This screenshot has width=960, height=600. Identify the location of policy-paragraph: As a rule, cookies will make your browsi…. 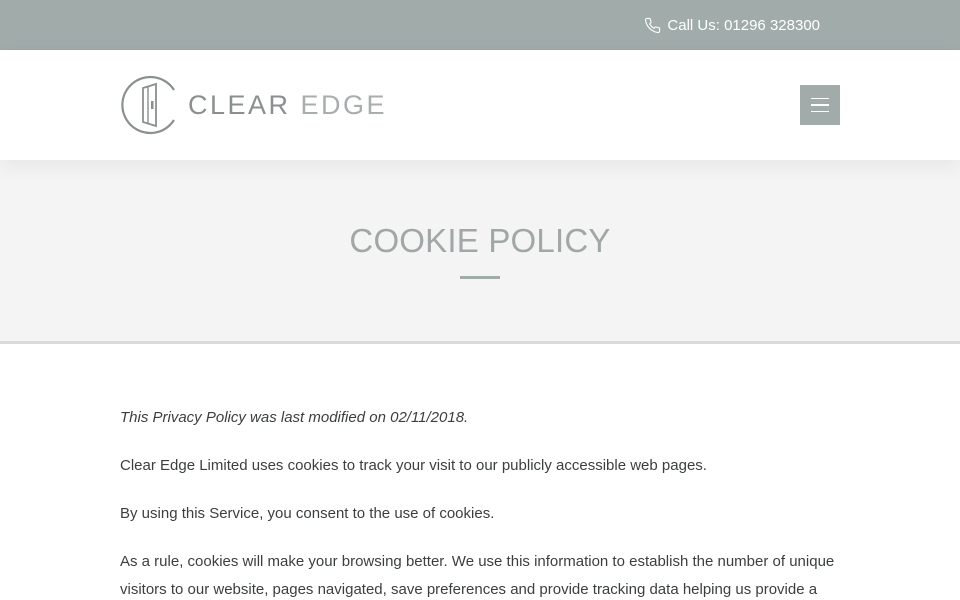
(477, 575).